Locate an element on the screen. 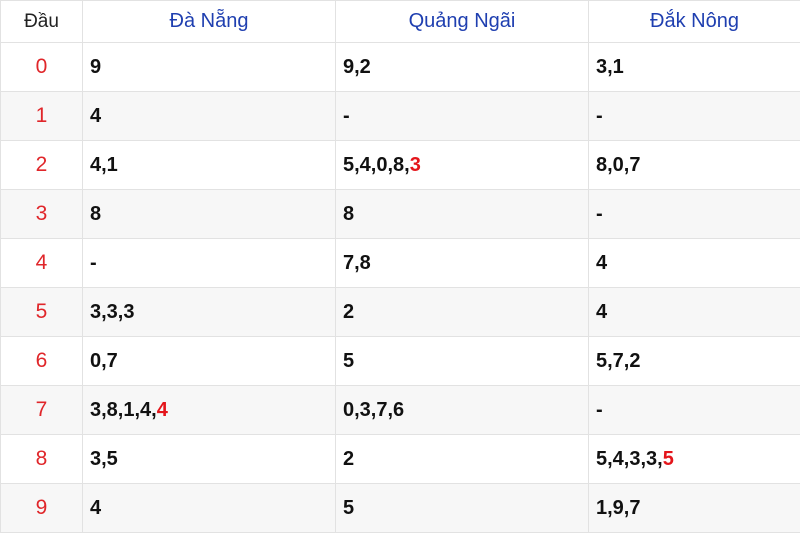 The height and width of the screenshot is (540, 800). table-header: Đầu Đà Nẵng Quảng Ngãi Đắk Nông is located at coordinates (400, 21).